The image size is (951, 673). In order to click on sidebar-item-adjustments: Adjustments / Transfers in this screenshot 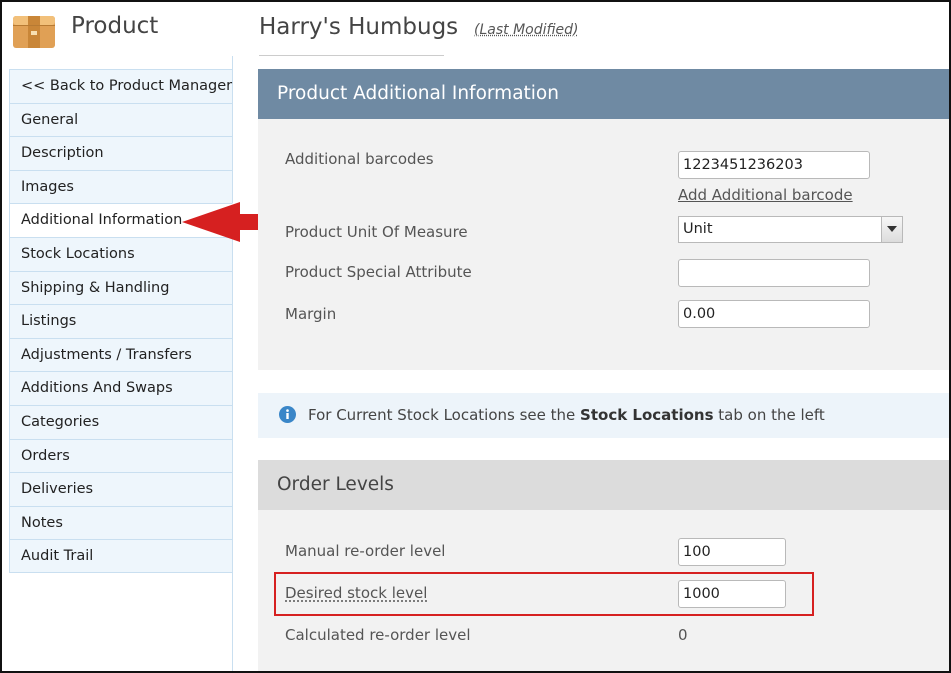, I will do `click(121, 354)`.